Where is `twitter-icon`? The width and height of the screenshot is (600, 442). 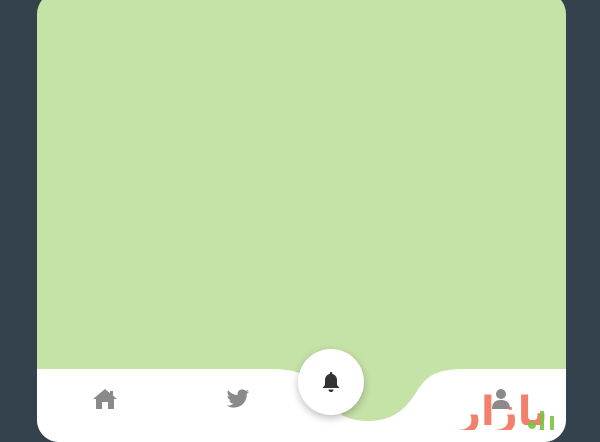 twitter-icon is located at coordinates (238, 398).